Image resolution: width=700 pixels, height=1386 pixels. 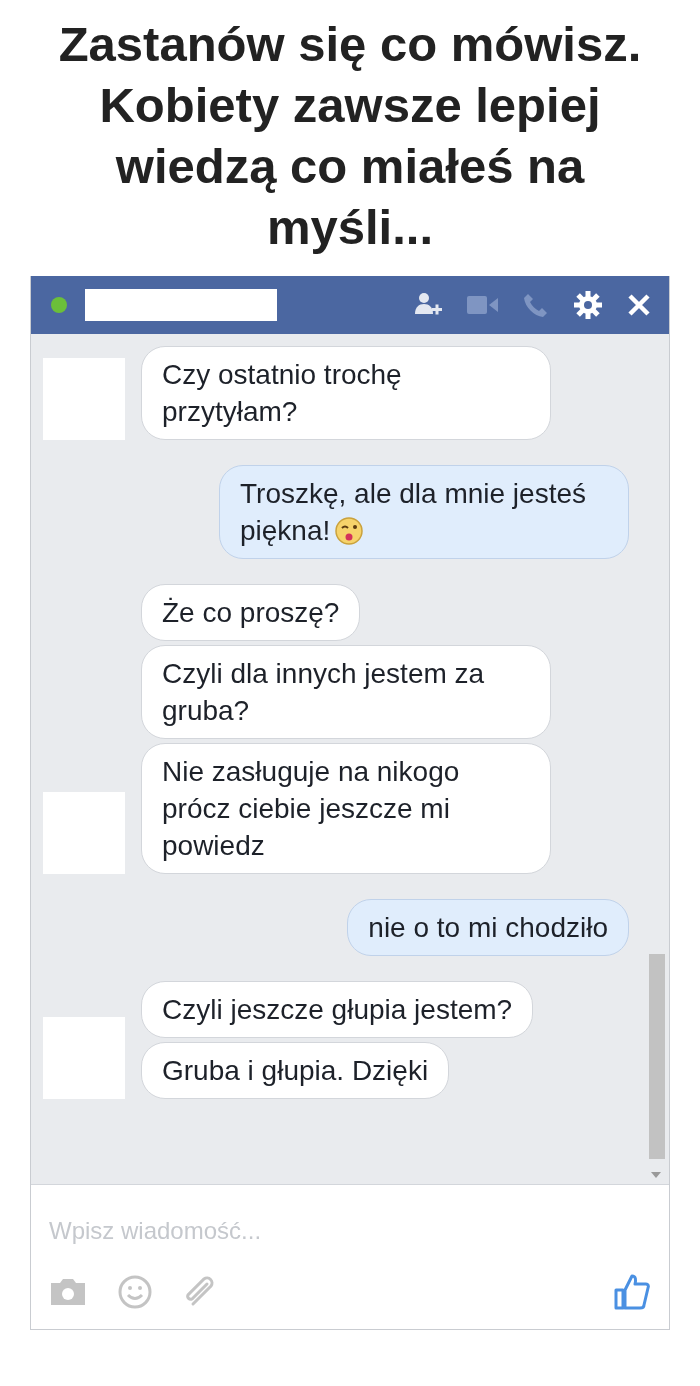 I want to click on smiley-icon, so click(x=135, y=1292).